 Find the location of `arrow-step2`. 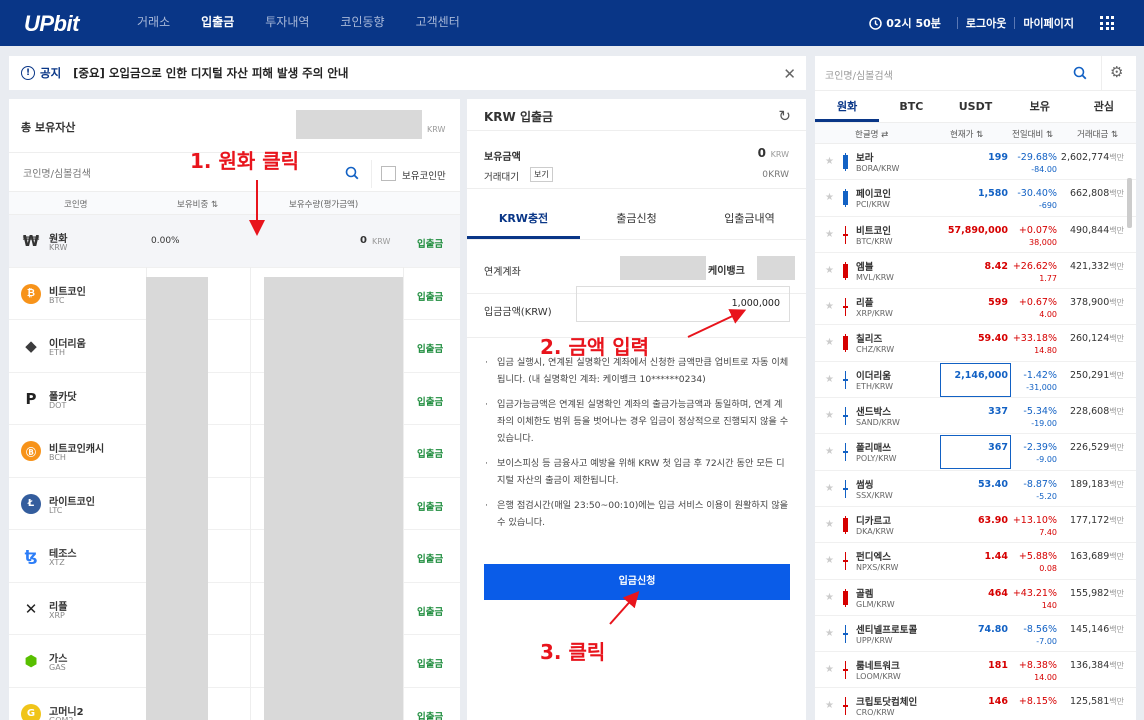

arrow-step2 is located at coordinates (717, 323).